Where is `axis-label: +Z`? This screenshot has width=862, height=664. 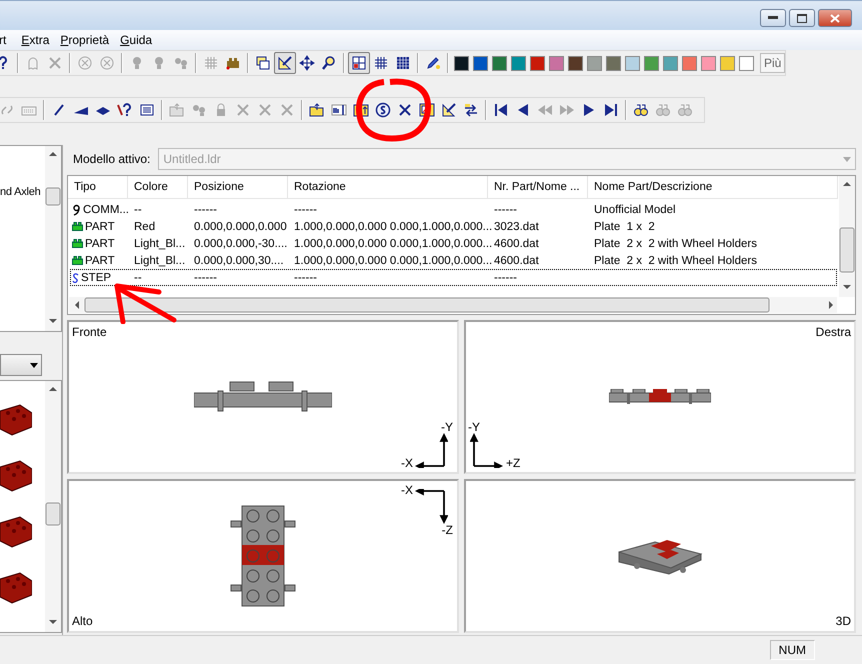 axis-label: +Z is located at coordinates (513, 463).